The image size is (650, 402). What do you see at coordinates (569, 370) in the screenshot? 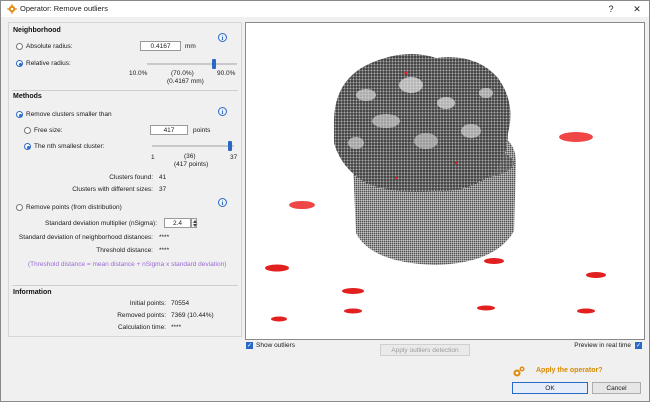
I see `apply-question: Apply the operator?` at bounding box center [569, 370].